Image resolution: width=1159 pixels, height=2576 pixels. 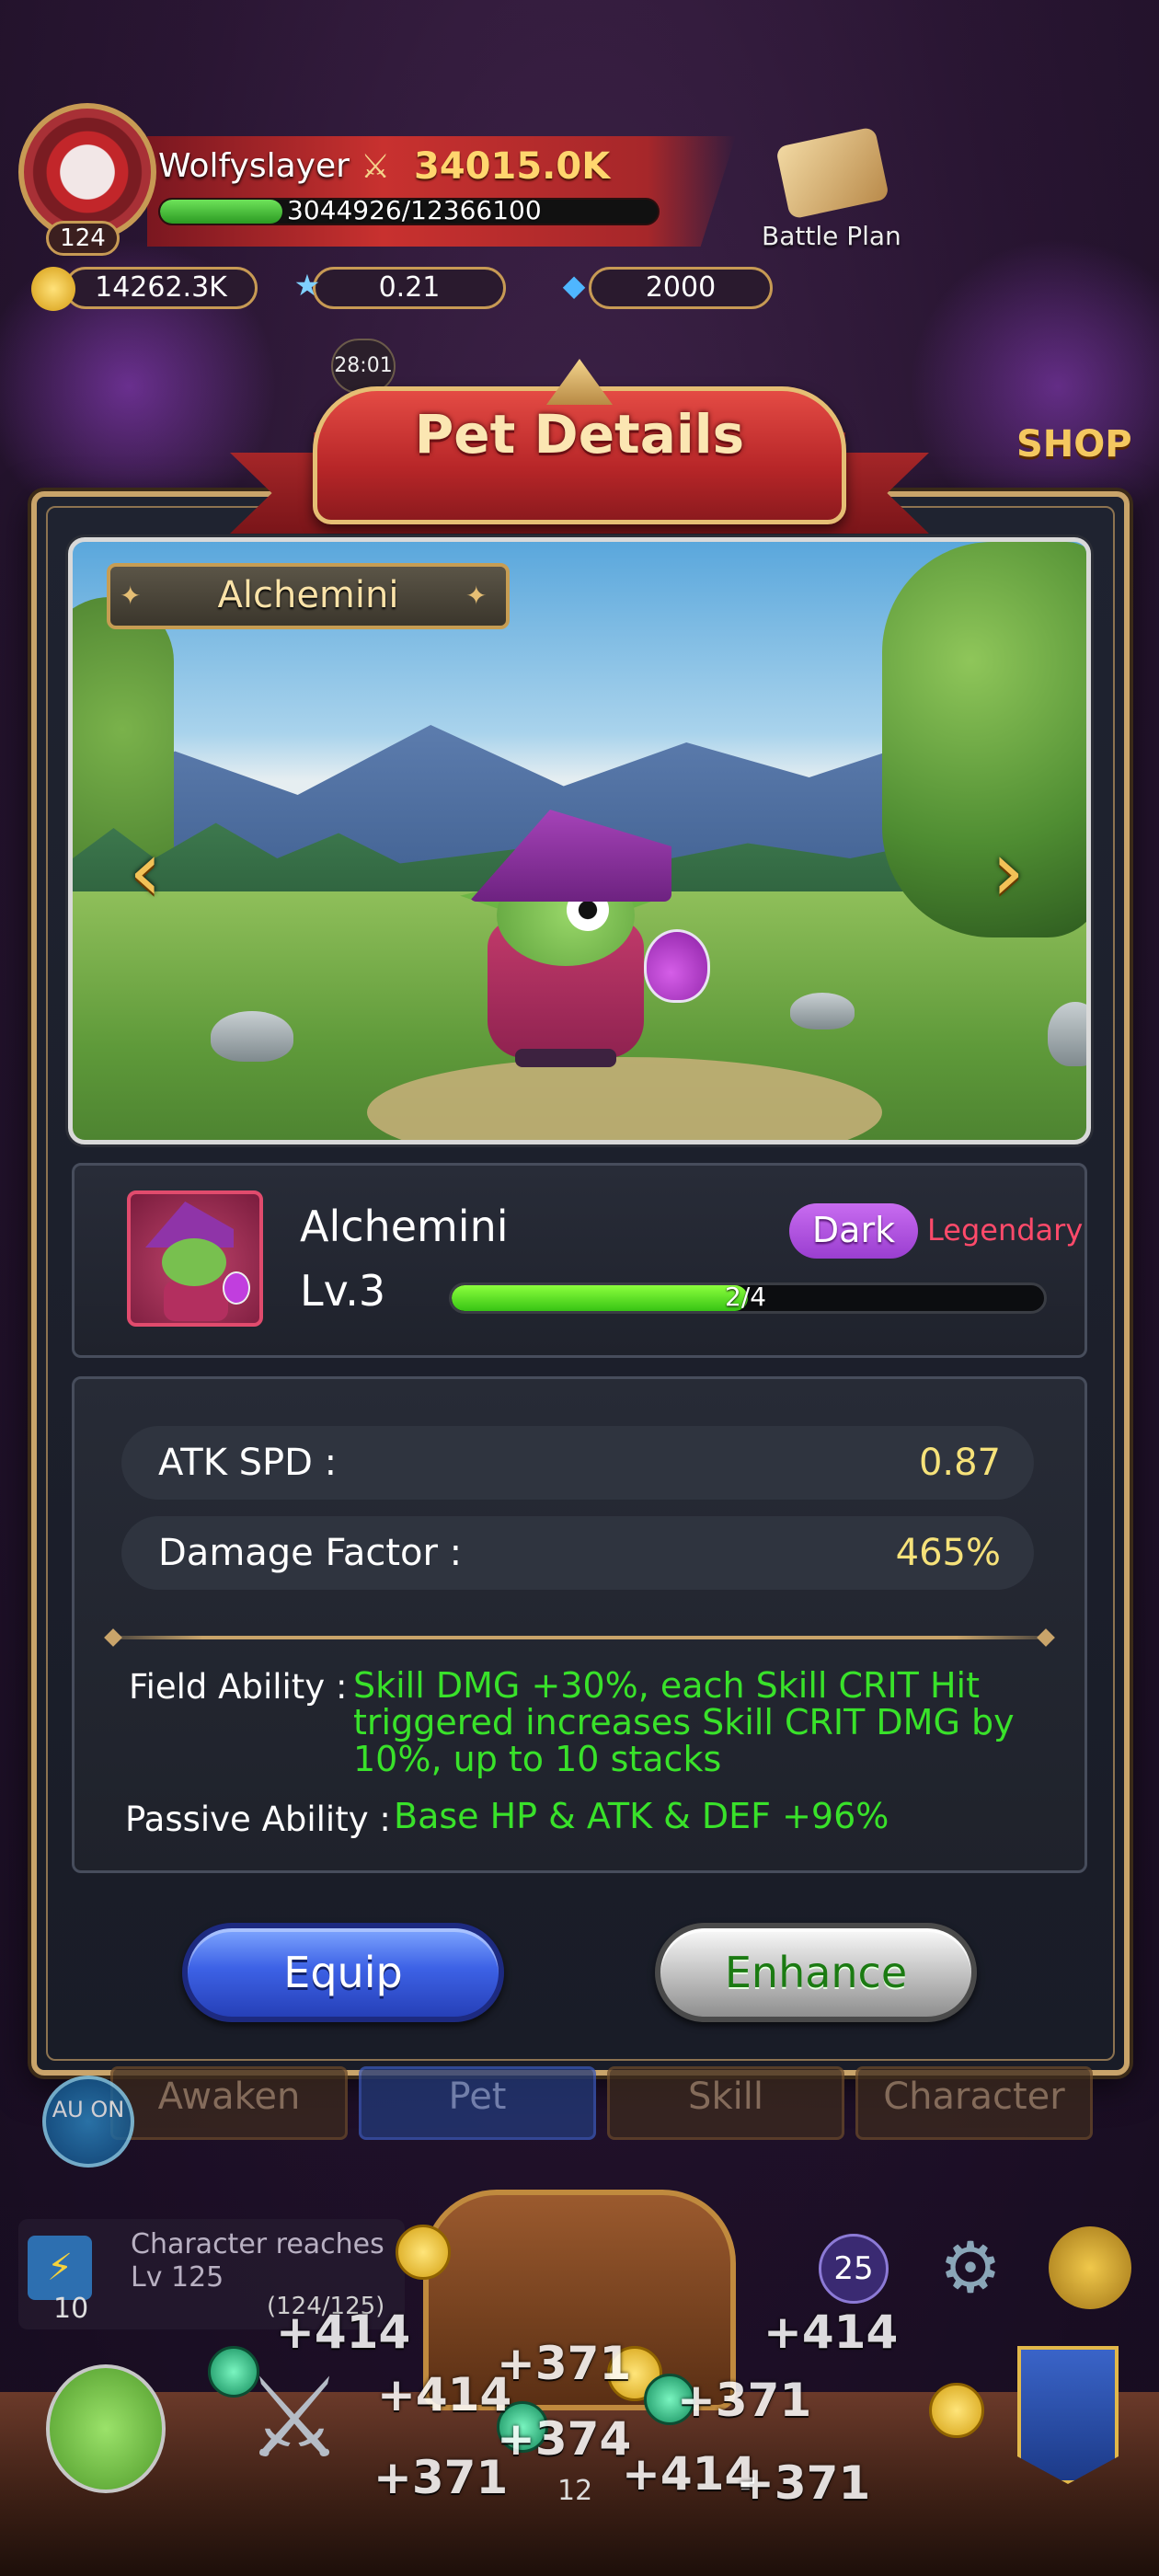 I want to click on quest-text-line: Character reaches, so click(x=257, y=2244).